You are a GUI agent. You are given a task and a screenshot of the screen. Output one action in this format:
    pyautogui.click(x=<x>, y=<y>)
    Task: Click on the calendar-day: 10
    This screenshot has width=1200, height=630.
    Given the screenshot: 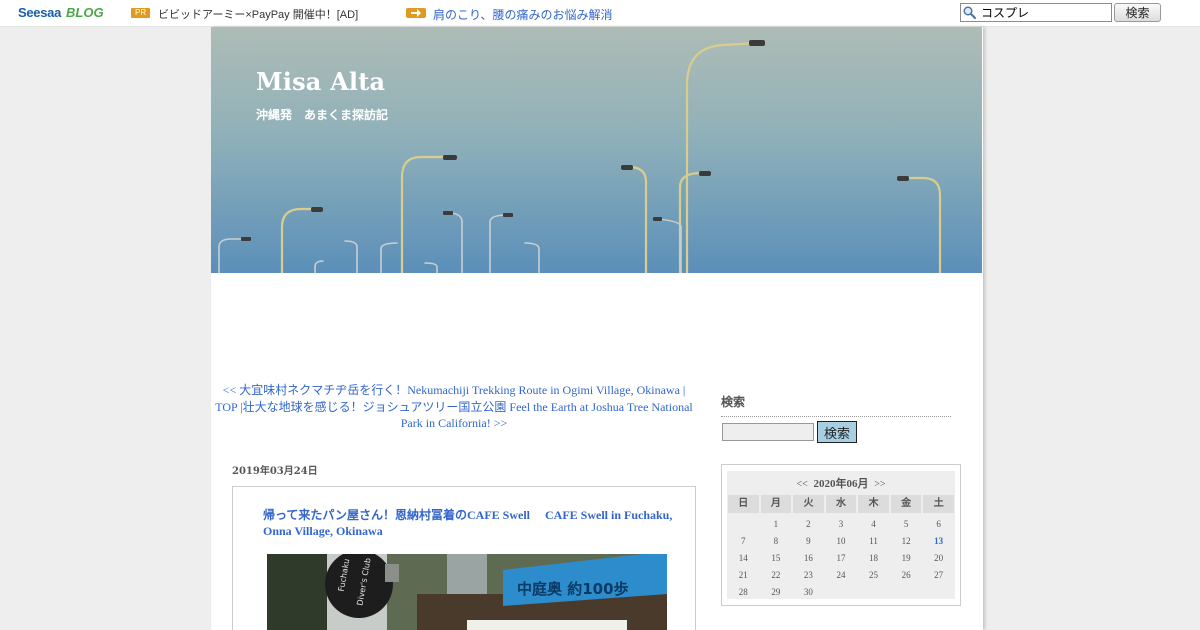 What is the action you would take?
    pyautogui.click(x=841, y=541)
    